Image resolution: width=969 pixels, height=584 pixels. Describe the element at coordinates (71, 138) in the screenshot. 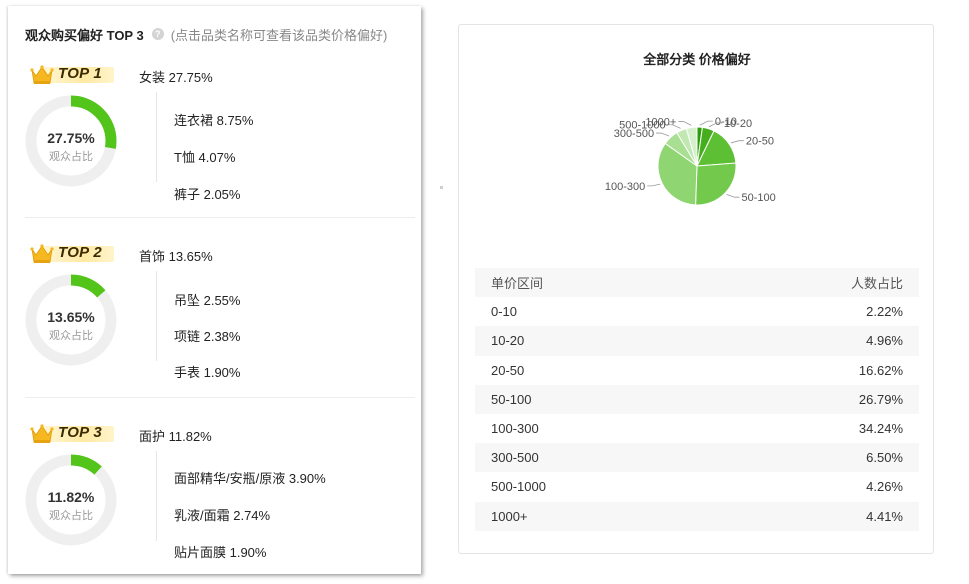

I see `share-percent: 27.75%` at that location.